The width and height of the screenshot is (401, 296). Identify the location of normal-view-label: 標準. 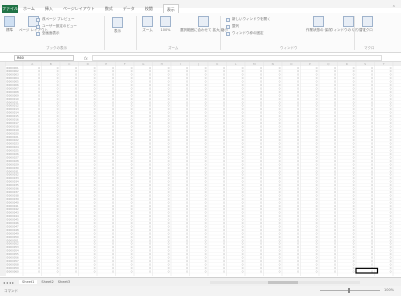
(9, 30).